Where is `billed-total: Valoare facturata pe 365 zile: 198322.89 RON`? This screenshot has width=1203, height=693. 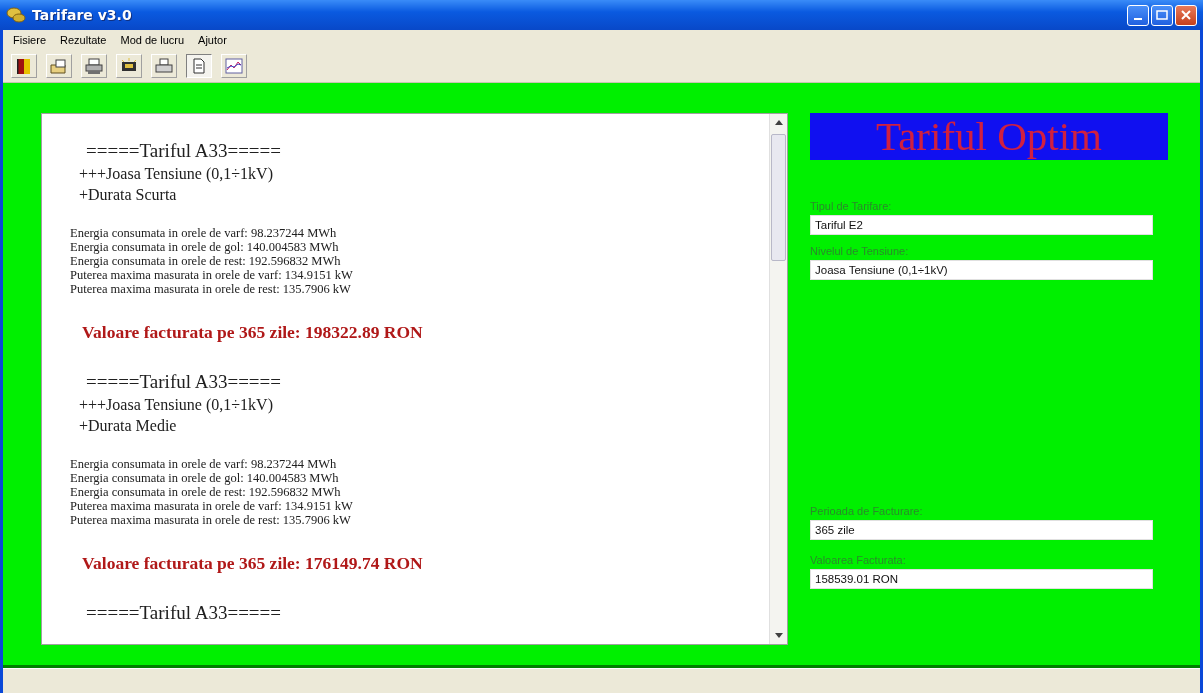 billed-total: Valoare facturata pe 365 zile: 198322.89 RON is located at coordinates (253, 332).